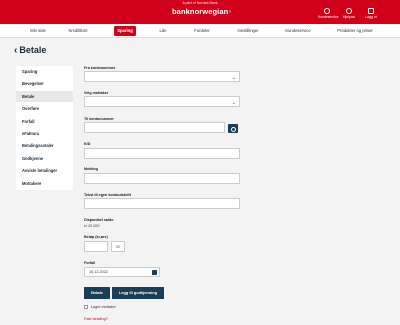 This screenshot has width=400, height=325. What do you see at coordinates (162, 76) in the screenshot?
I see `from-account-select: ⌄` at bounding box center [162, 76].